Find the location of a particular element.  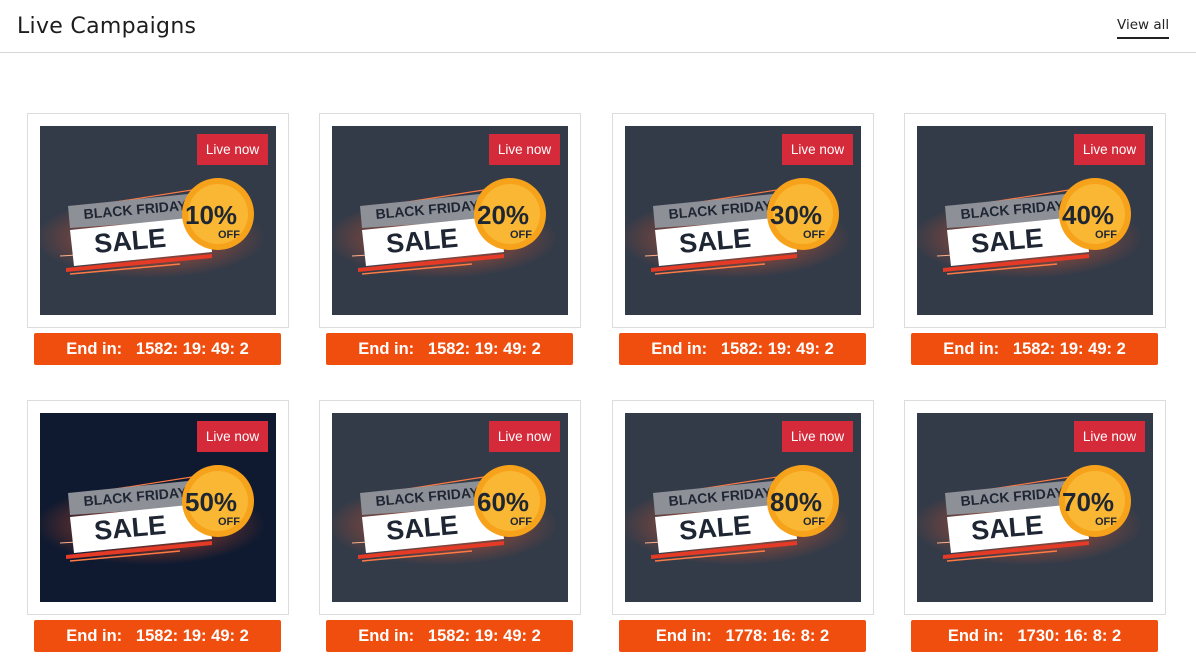

page-header: Live Campaigns View all is located at coordinates (598, 26).